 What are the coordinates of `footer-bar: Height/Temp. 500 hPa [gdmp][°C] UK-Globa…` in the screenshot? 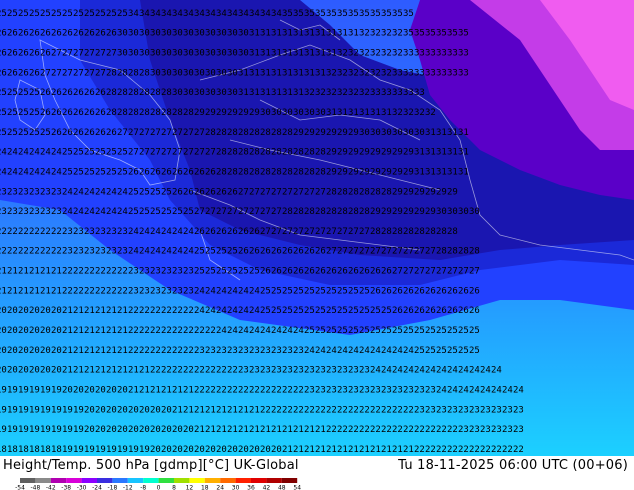 It's located at (317, 473).